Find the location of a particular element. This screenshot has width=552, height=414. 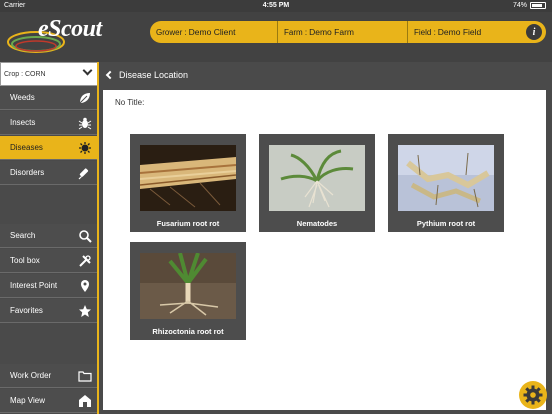

sidebar-item-toolbox: Tool box is located at coordinates (49, 261).